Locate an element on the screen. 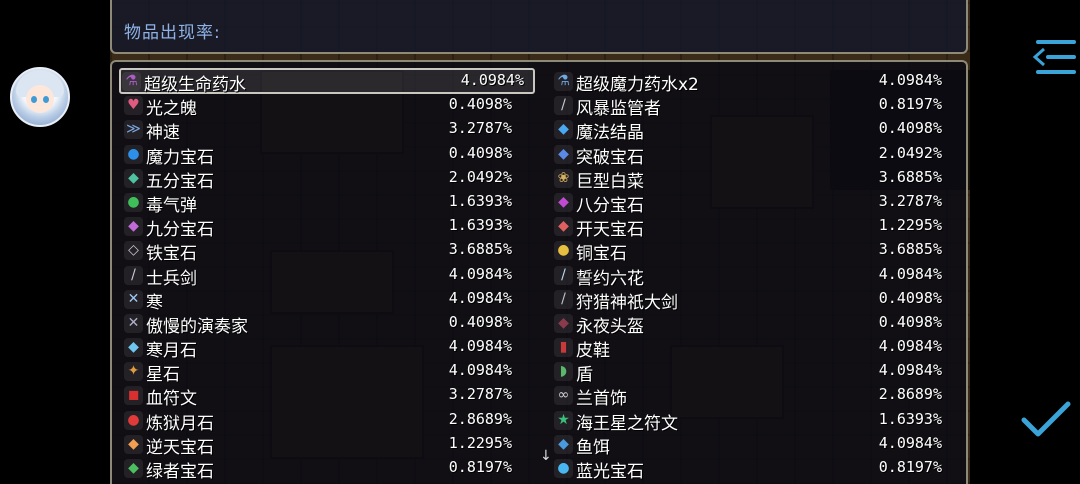 The height and width of the screenshot is (484, 1080). gold-gem-icon: ● is located at coordinates (563, 251).